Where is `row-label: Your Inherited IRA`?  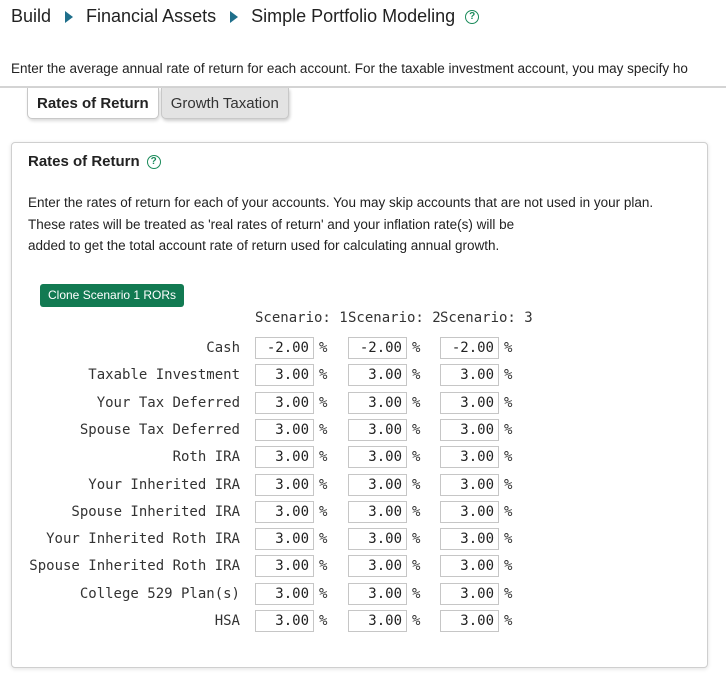
row-label: Your Inherited IRA is located at coordinates (164, 484).